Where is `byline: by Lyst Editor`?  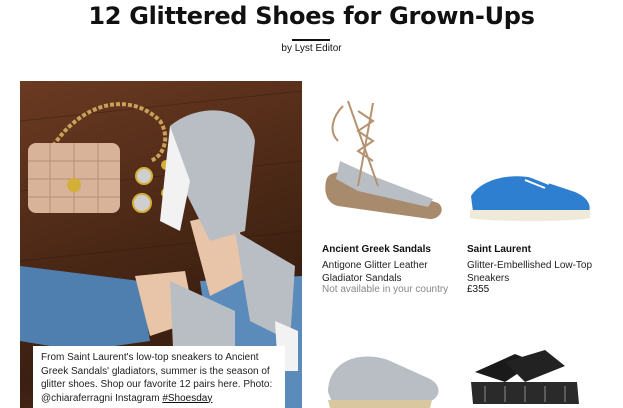 byline: by Lyst Editor is located at coordinates (311, 48).